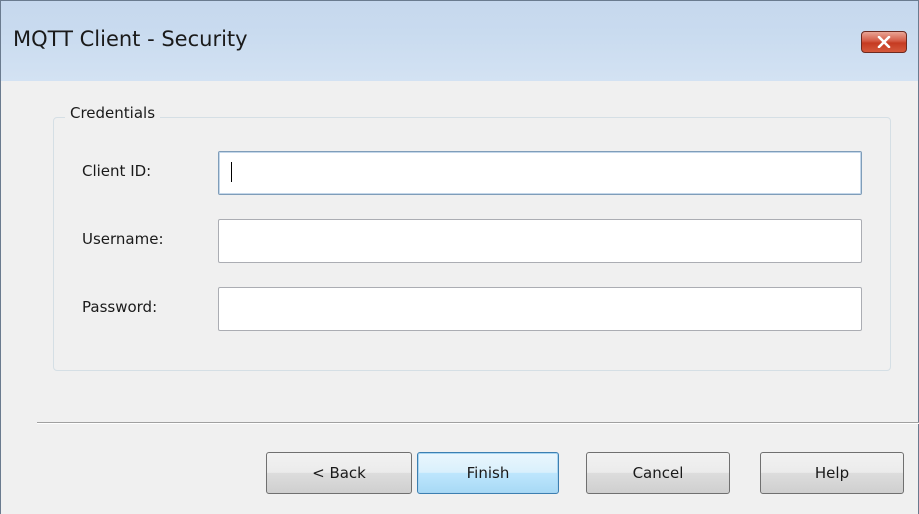 This screenshot has width=919, height=514. I want to click on close-icon, so click(884, 42).